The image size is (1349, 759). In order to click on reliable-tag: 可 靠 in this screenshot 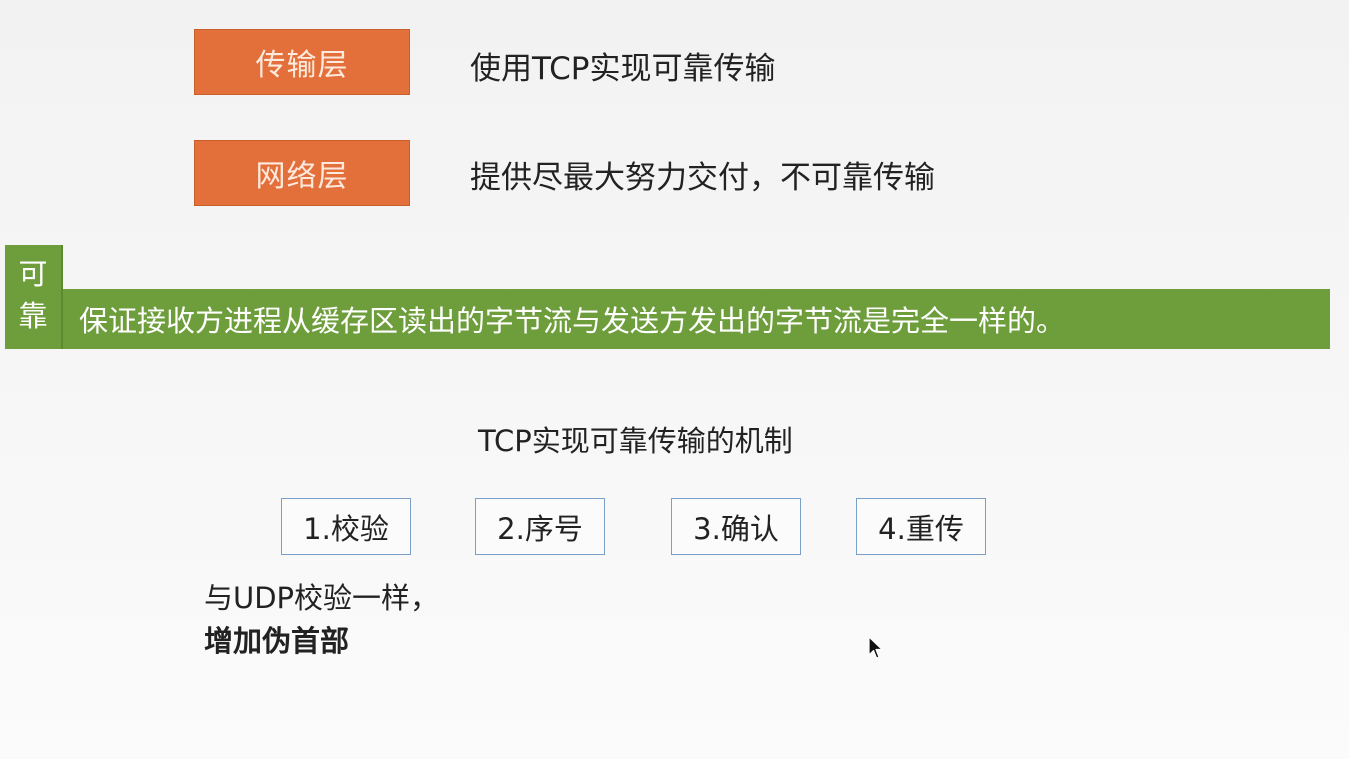, I will do `click(34, 297)`.